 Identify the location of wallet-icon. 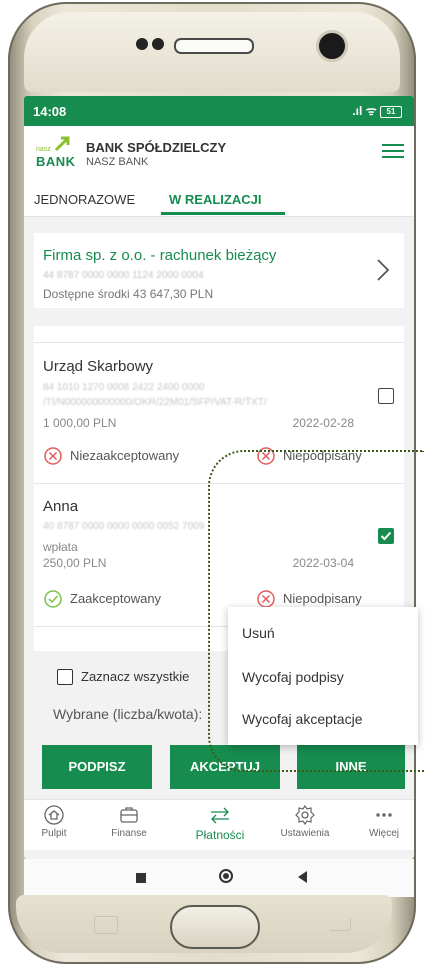
(129, 815).